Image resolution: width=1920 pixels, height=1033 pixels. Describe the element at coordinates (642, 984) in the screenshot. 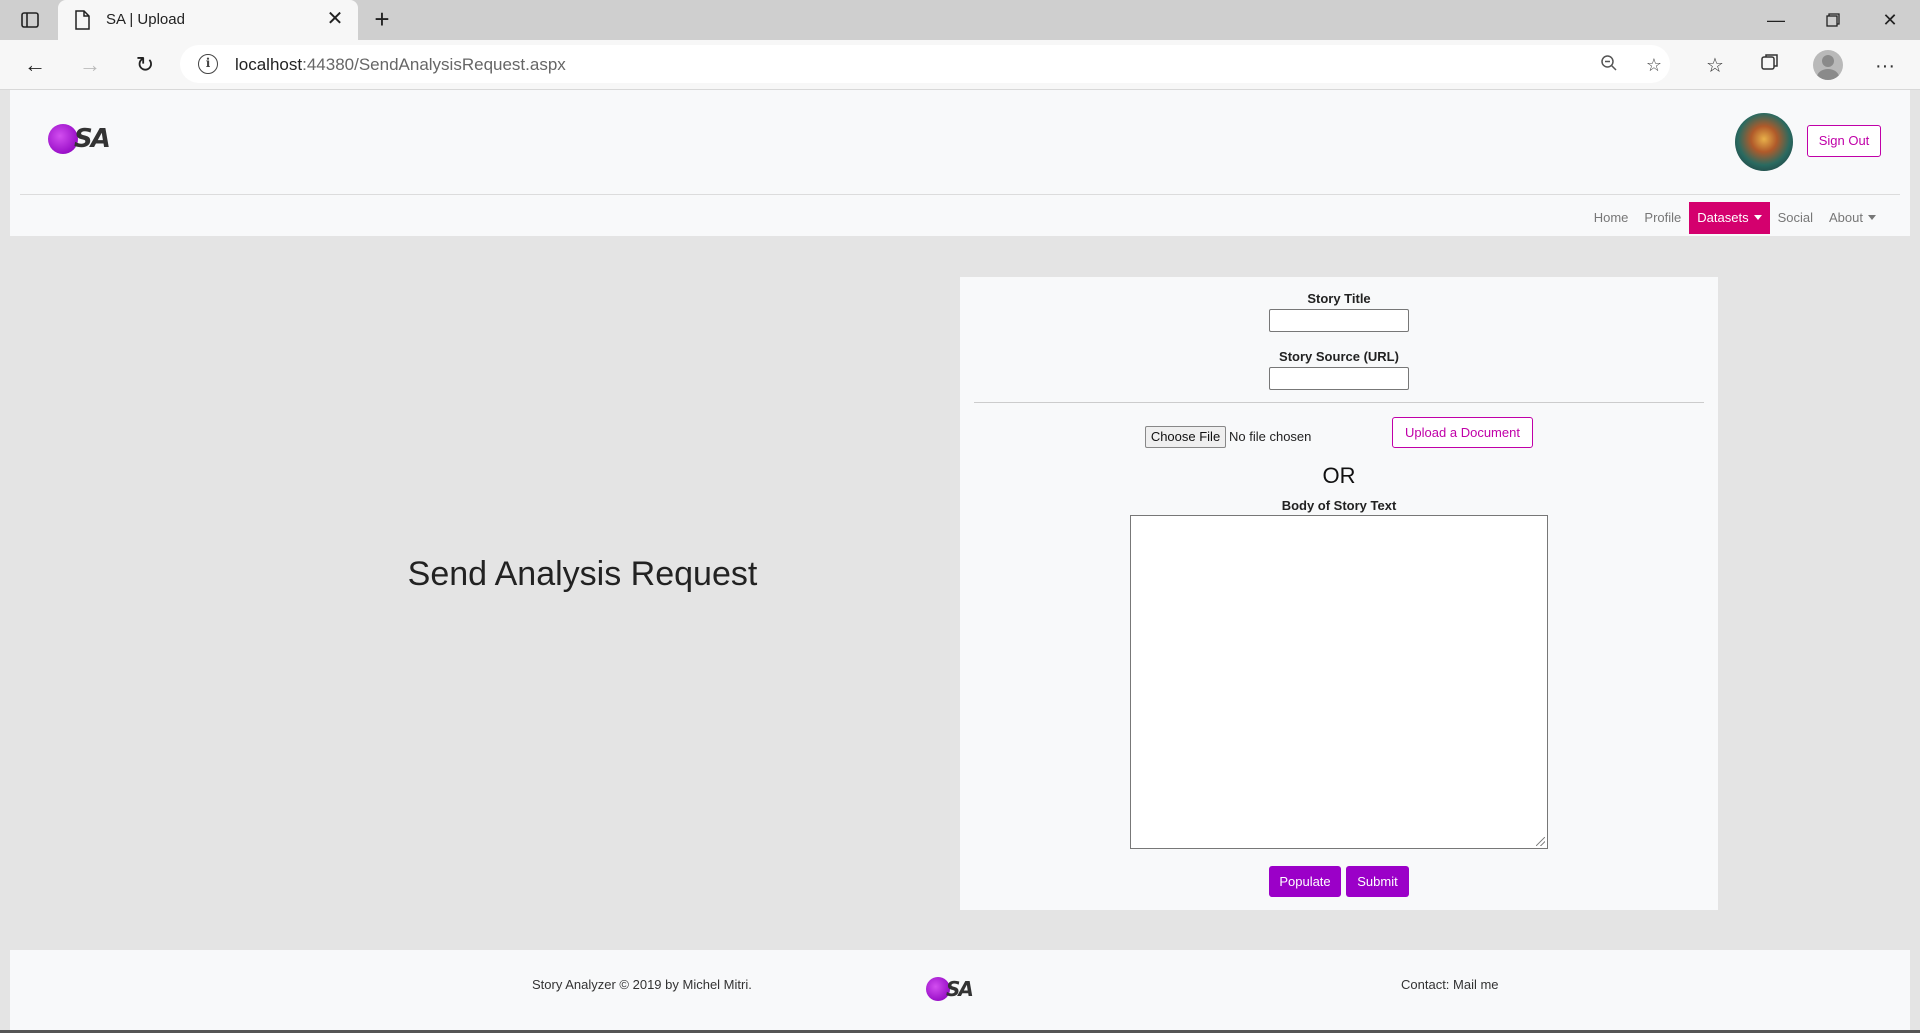

I see `footer-copyright: Story Analyzer © 2019 by Michel Mitri.` at that location.